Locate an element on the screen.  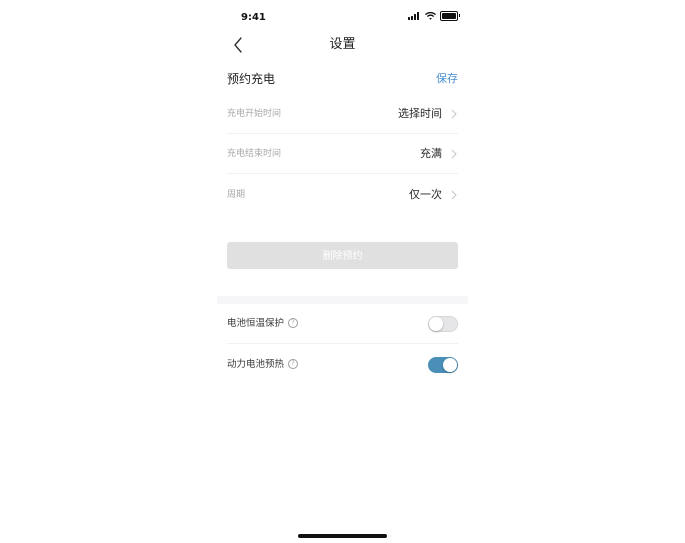
battery-thermal-row: 电池恒温保护? is located at coordinates (342, 324).